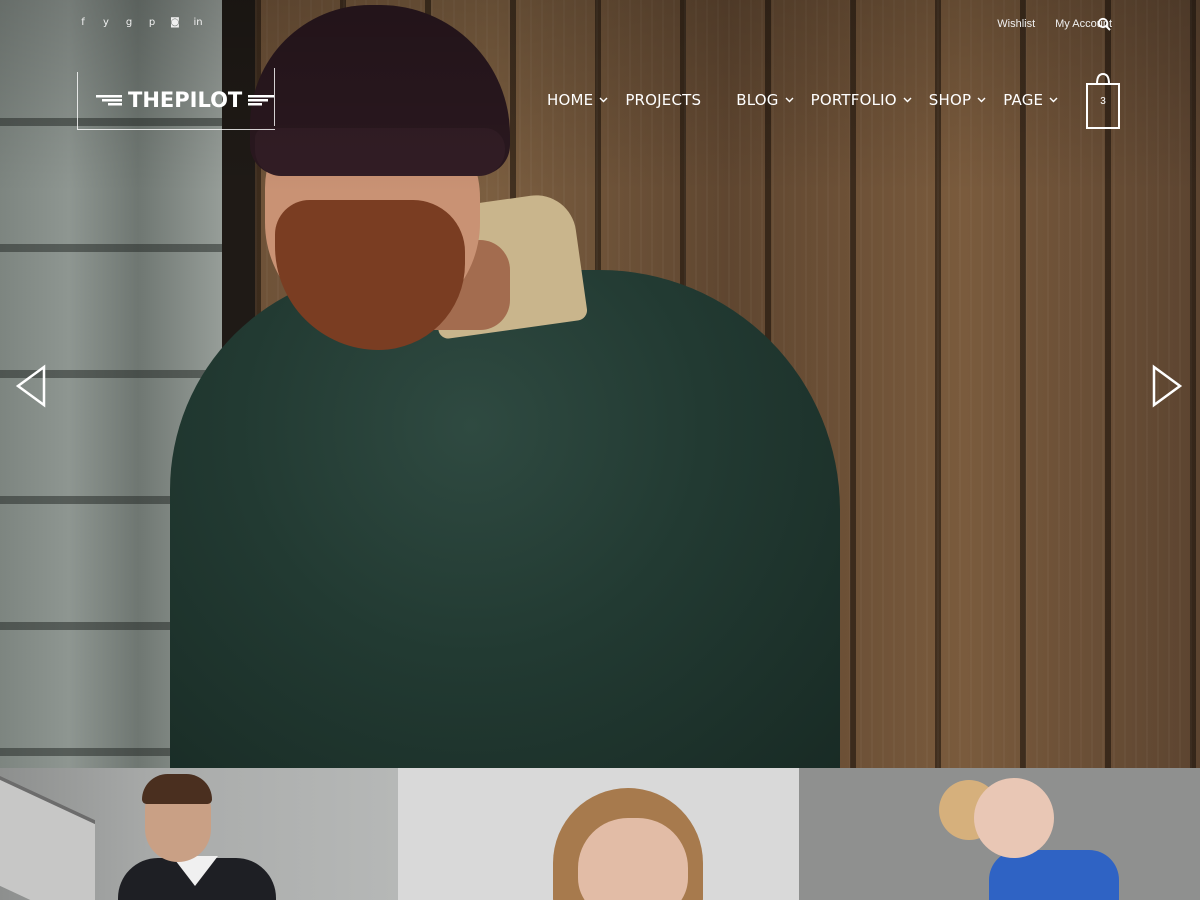  What do you see at coordinates (633, 859) in the screenshot?
I see `tile-model-face` at bounding box center [633, 859].